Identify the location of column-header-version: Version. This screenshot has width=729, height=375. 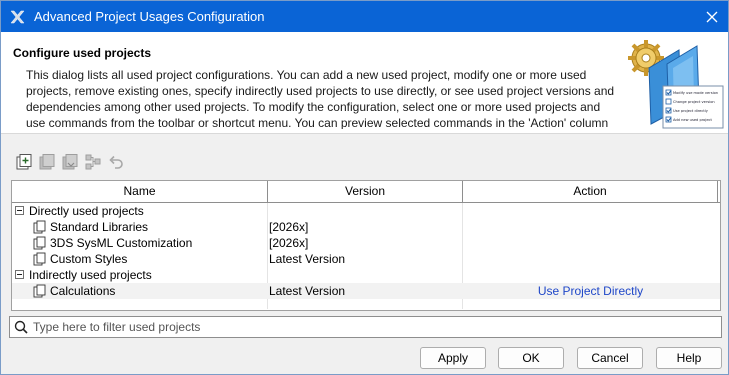
(365, 191).